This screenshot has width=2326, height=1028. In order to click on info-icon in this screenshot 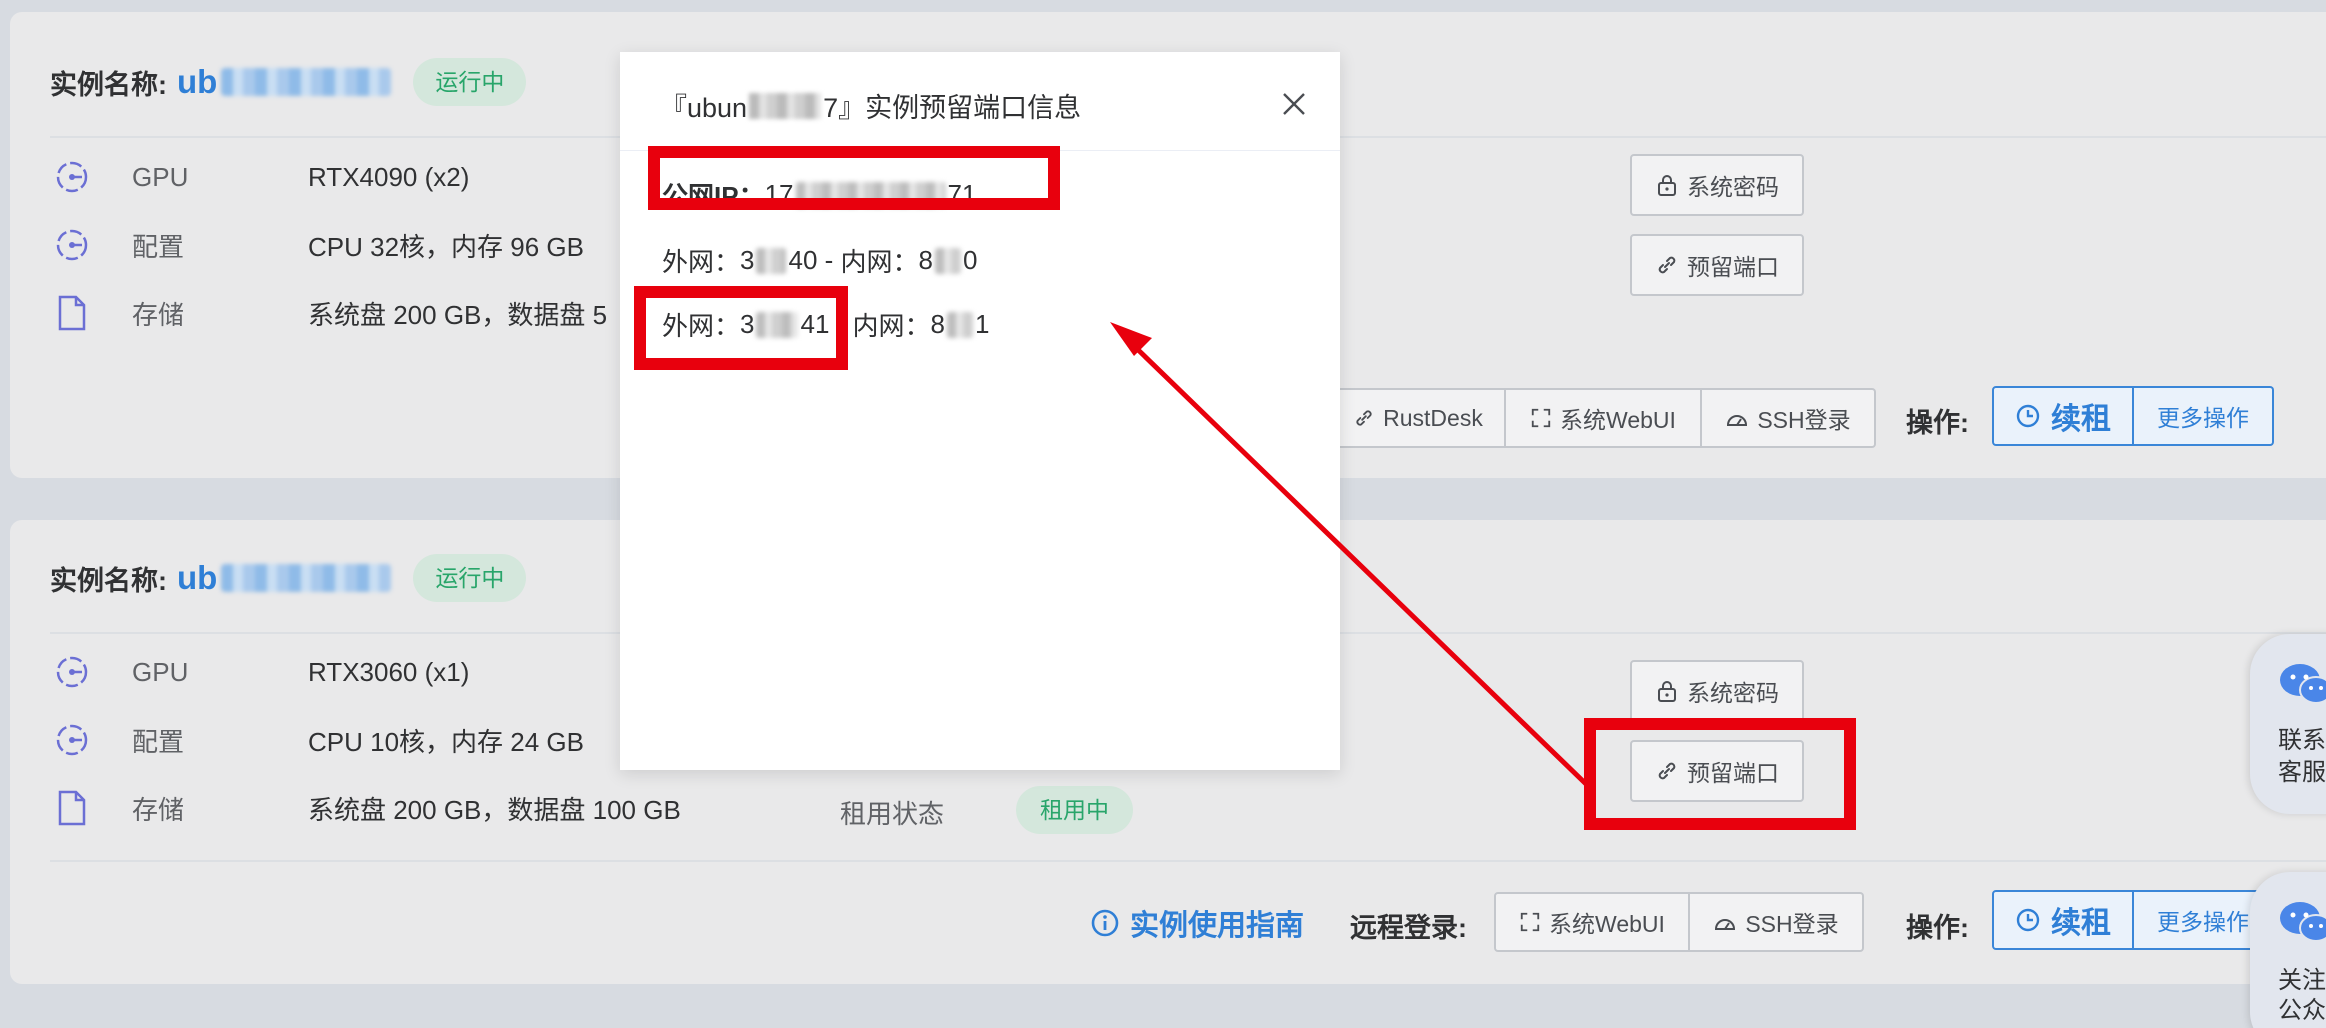, I will do `click(1105, 923)`.